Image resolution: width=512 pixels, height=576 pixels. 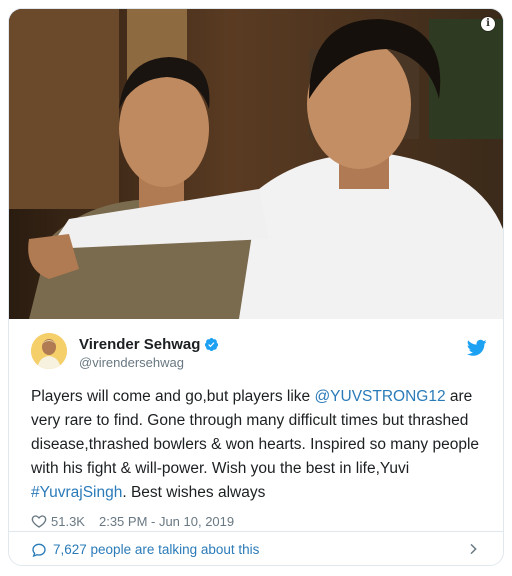 What do you see at coordinates (156, 549) in the screenshot?
I see `conversation-label: 7,627 people are talking about this` at bounding box center [156, 549].